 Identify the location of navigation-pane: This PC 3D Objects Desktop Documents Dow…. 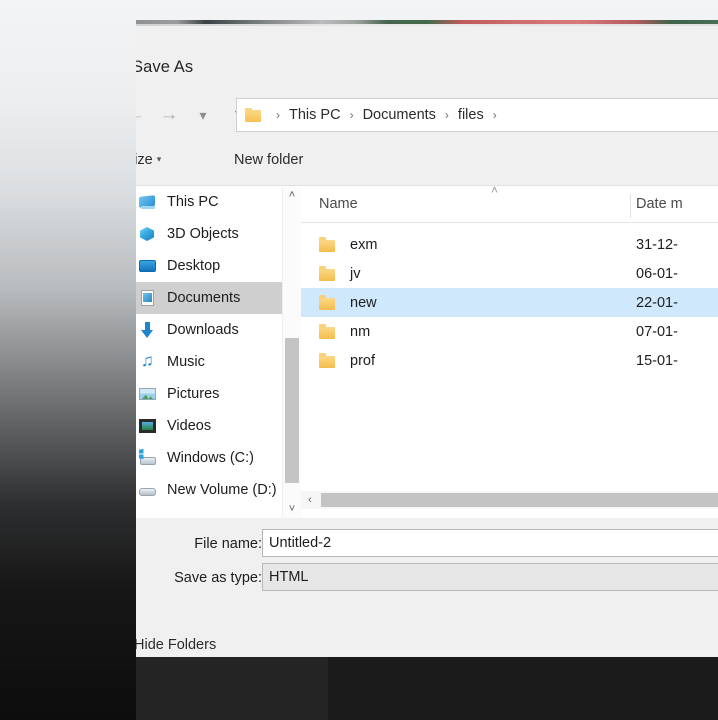
(209, 352).